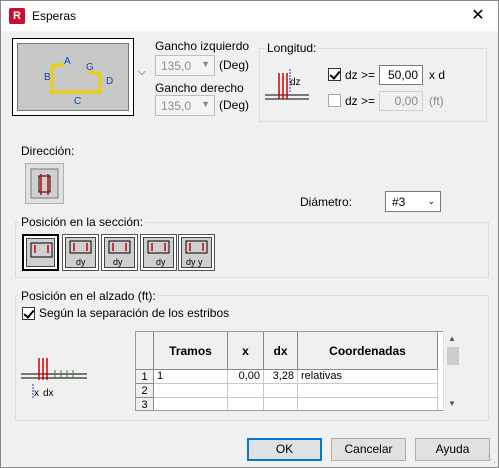 The width and height of the screenshot is (499, 468). I want to click on row-header-1: 1, so click(145, 377).